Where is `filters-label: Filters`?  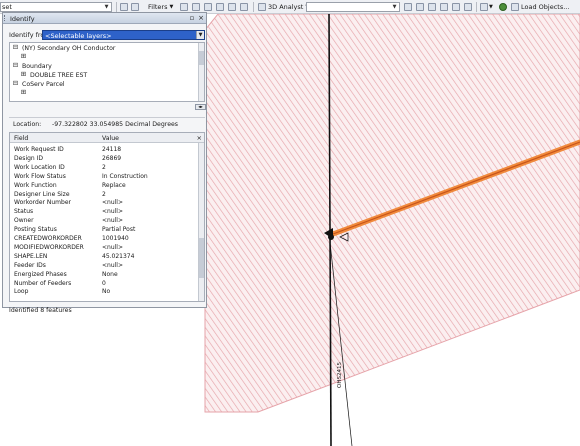 filters-label: Filters is located at coordinates (158, 7).